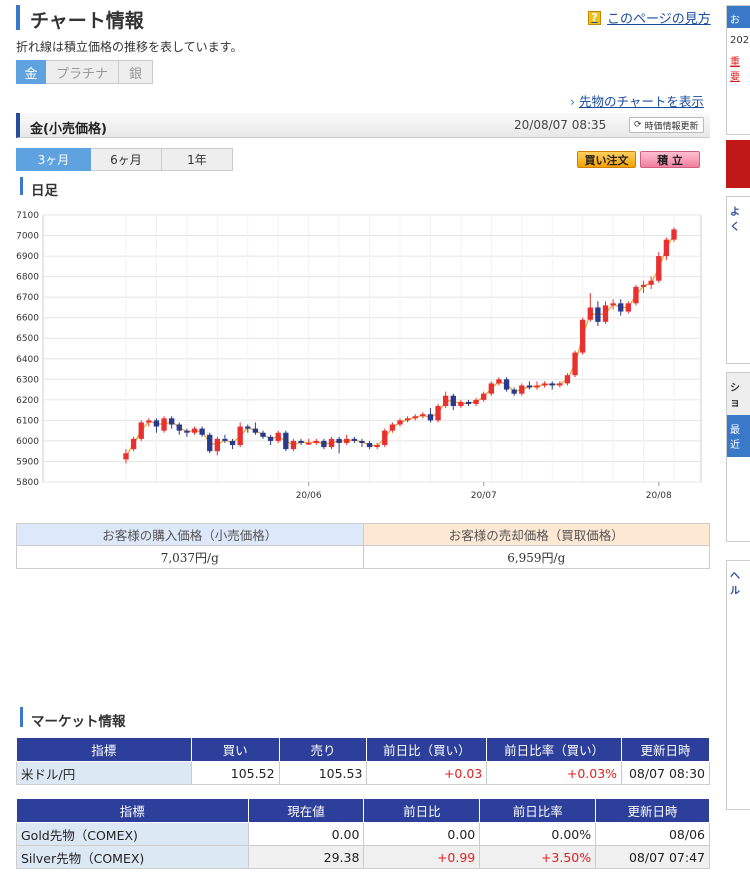 The image size is (750, 875). Describe the element at coordinates (738, 394) in the screenshot. I see `shop-label: ショ` at that location.